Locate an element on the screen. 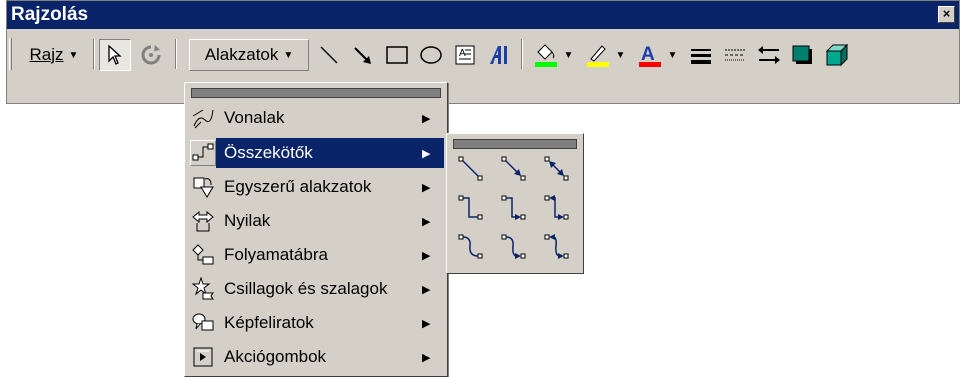  menu-item-label: Képfeliratok is located at coordinates (269, 322).